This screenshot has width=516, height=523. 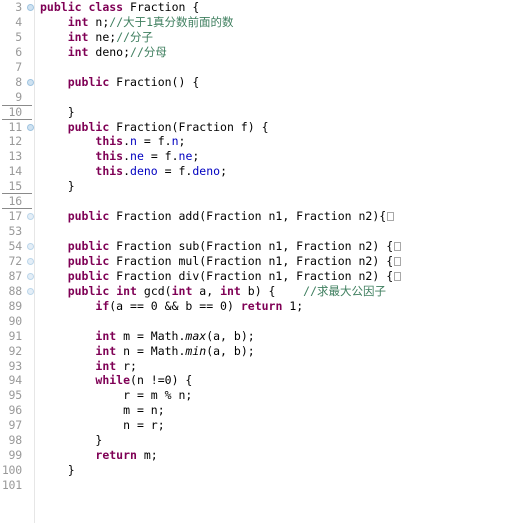 I want to click on code-line: int ne;//分子, so click(x=275, y=37).